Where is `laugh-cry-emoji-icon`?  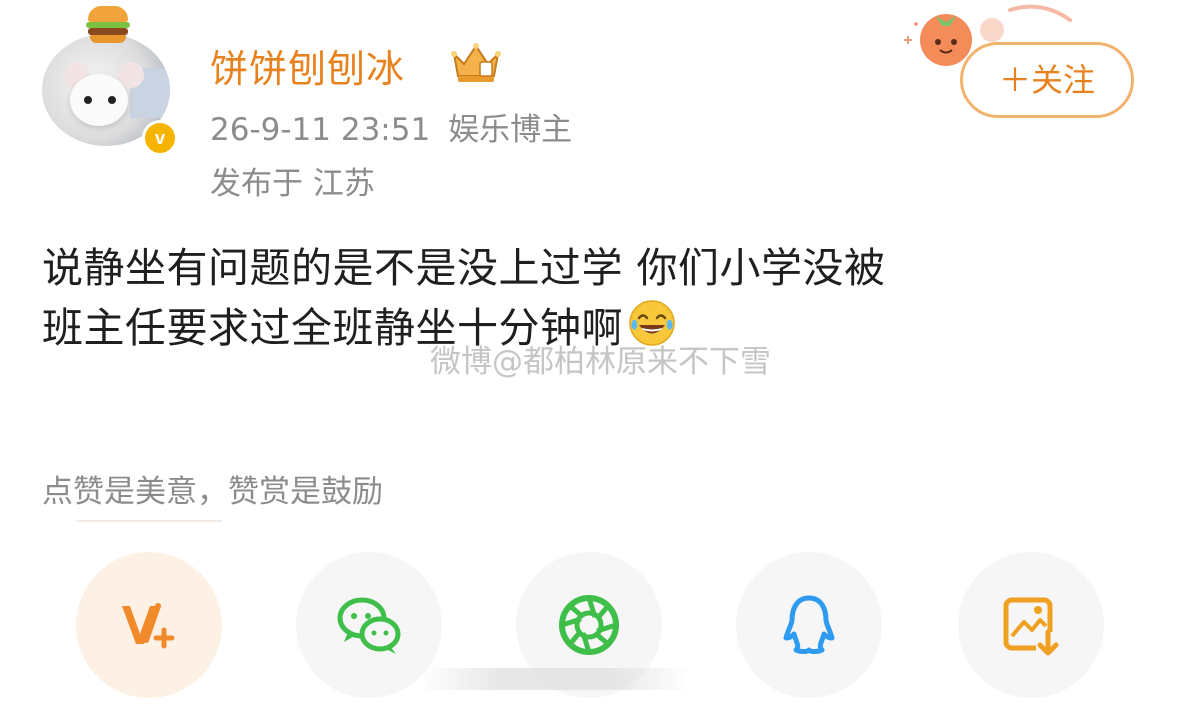
laugh-cry-emoji-icon is located at coordinates (652, 323).